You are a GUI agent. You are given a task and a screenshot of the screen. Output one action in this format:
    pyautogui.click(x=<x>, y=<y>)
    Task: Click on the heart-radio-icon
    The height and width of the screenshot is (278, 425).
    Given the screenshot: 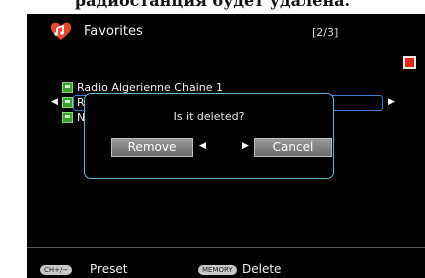 What is the action you would take?
    pyautogui.click(x=61, y=31)
    